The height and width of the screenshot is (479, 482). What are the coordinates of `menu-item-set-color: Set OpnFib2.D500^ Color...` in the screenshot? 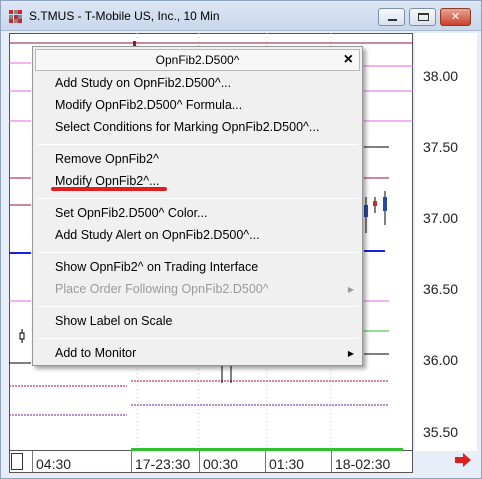 It's located at (131, 213).